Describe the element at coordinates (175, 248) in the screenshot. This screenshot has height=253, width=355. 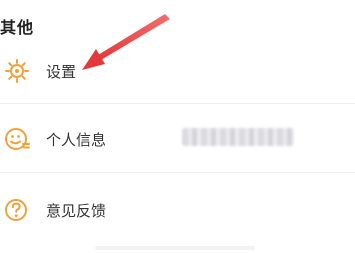
I see `bottom-divider` at that location.